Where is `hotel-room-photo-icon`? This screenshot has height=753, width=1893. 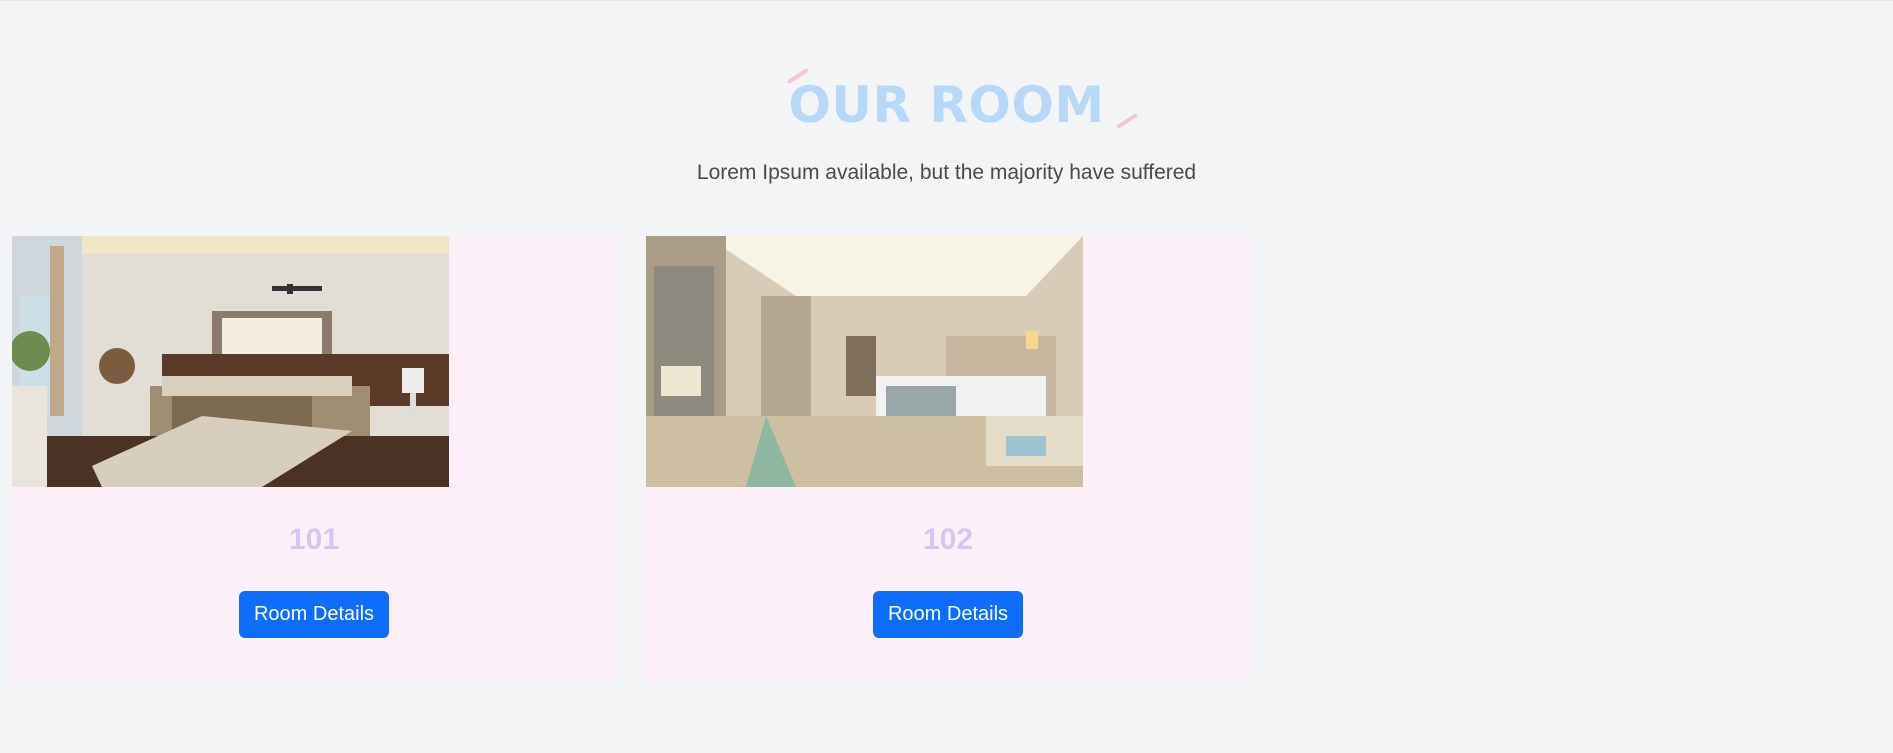
hotel-room-photo-icon is located at coordinates (864, 361).